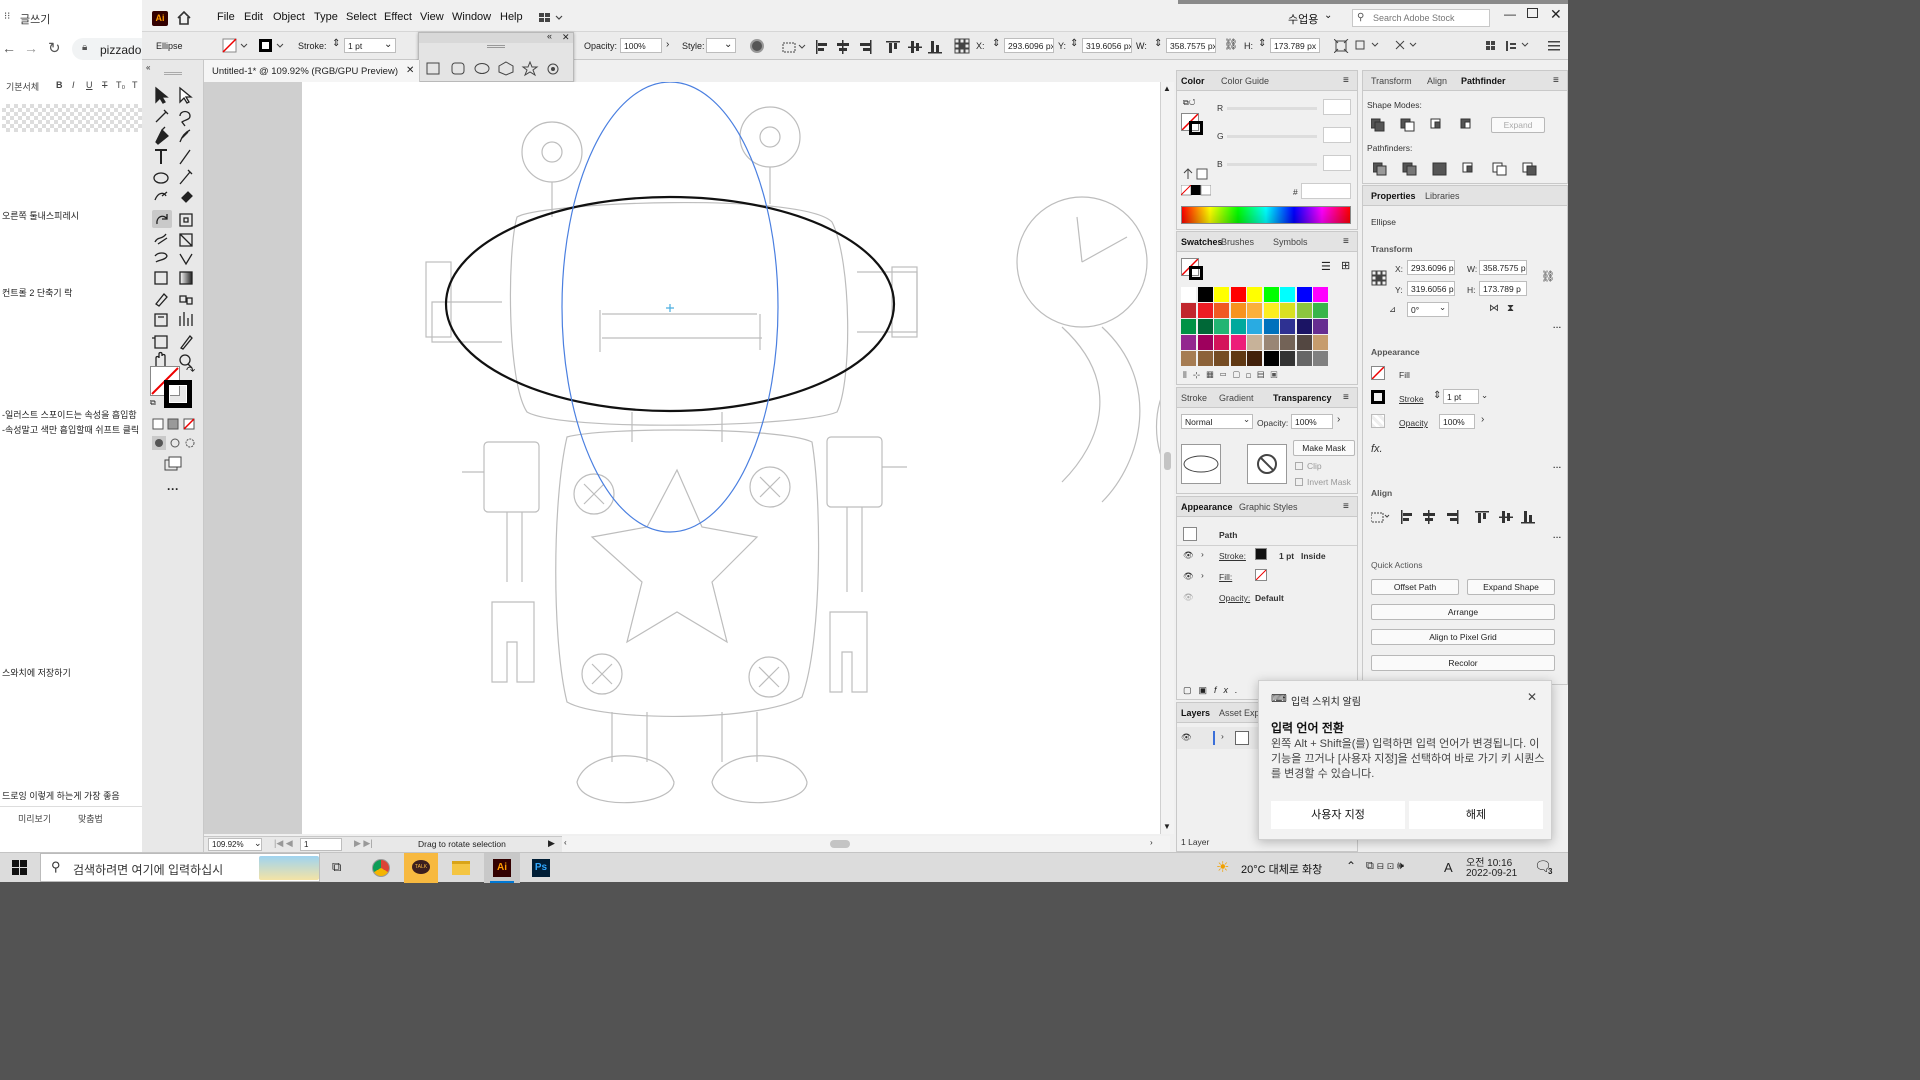  I want to click on flip-horizontal-icon: ⋈, so click(1494, 308).